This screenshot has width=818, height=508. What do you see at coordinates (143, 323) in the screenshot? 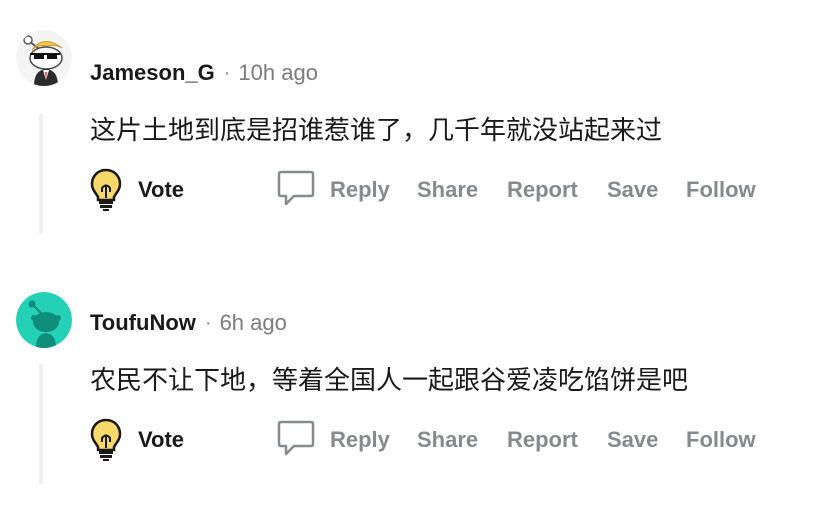
I see `username: ToufuNow` at bounding box center [143, 323].